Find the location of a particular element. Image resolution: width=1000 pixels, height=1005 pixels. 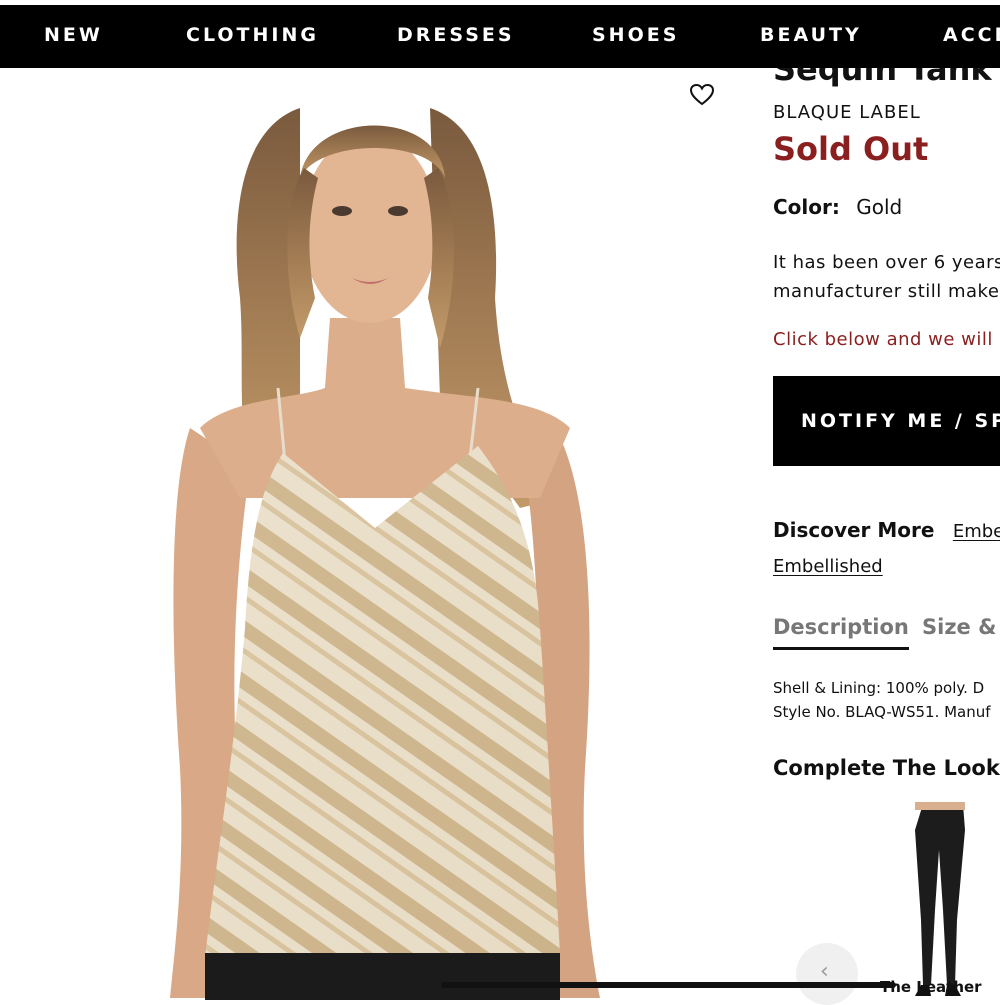

brand-name: BLAQUE LABEL is located at coordinates (847, 112).